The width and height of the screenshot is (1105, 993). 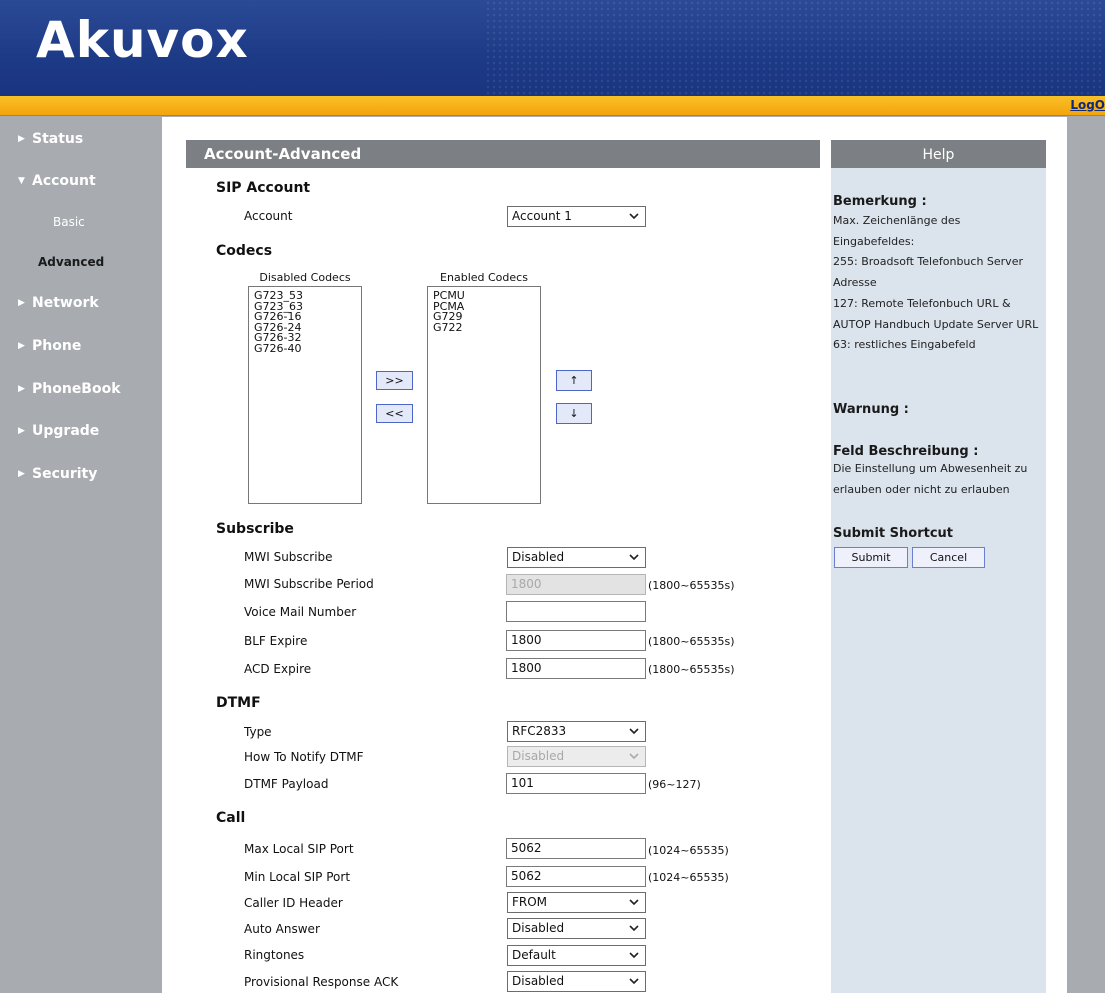 I want to click on caller-id-header-select: FROM, so click(x=576, y=902).